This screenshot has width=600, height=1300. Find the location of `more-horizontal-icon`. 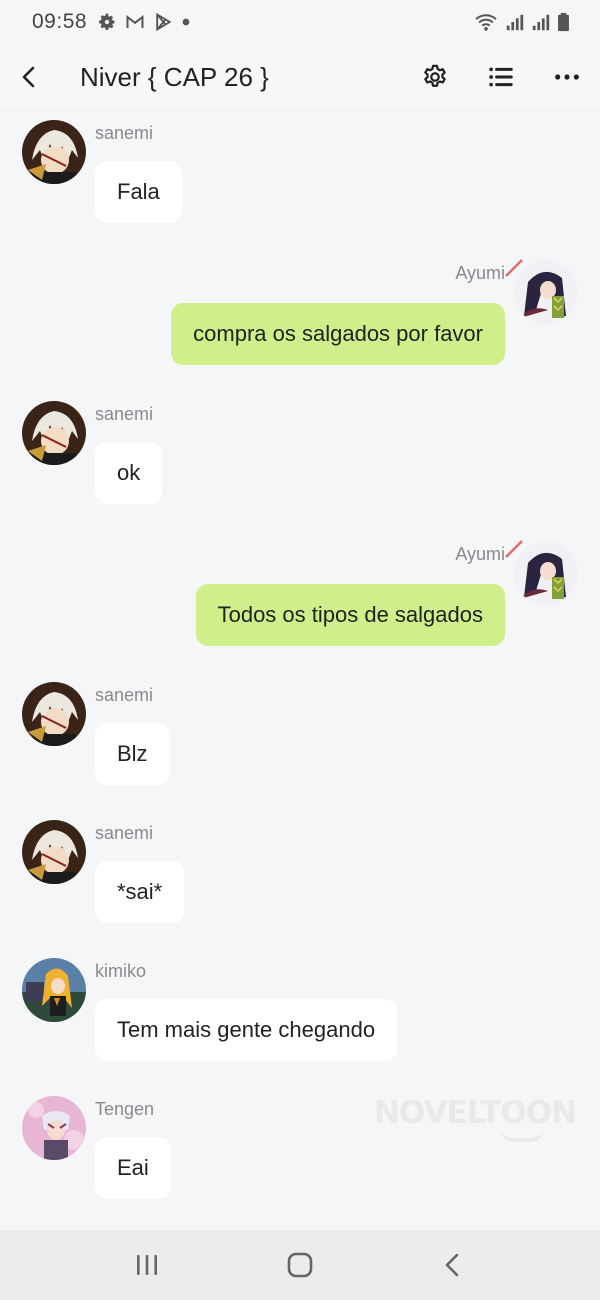

more-horizontal-icon is located at coordinates (567, 77).